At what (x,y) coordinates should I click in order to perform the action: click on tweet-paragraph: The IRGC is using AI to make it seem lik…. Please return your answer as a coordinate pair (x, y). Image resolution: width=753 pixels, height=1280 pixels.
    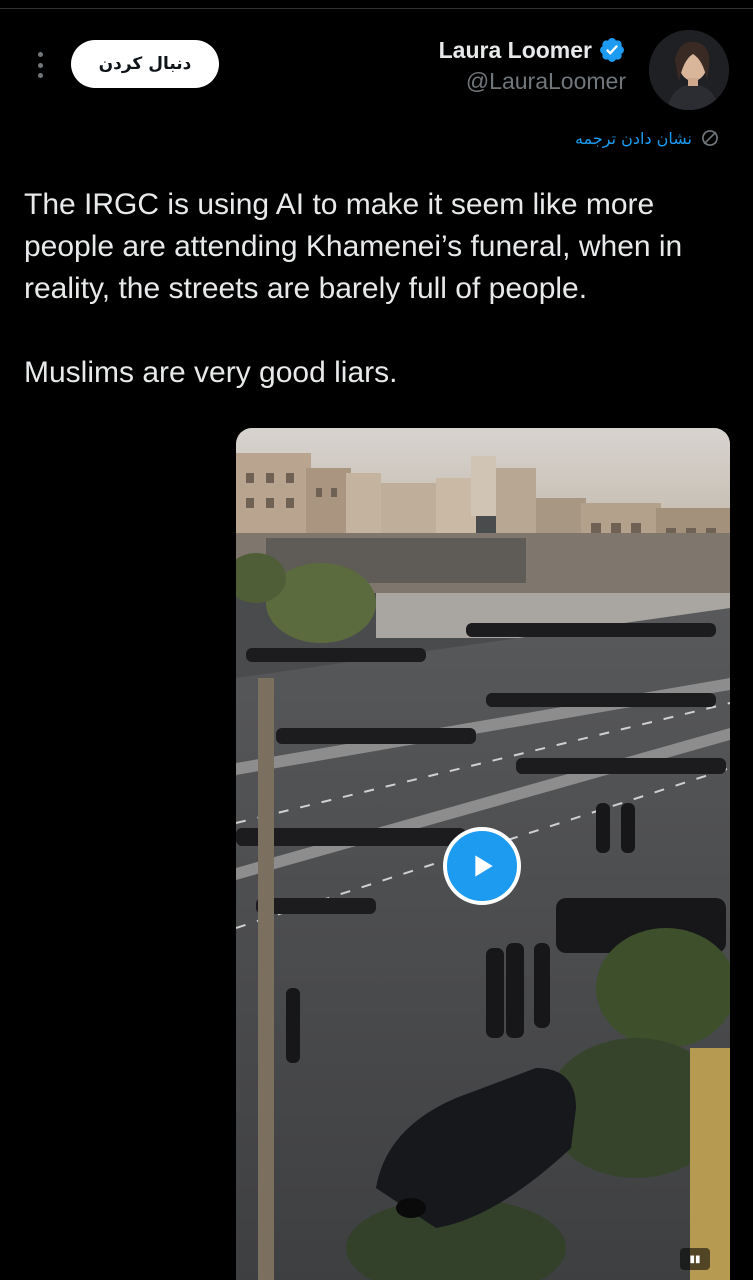
    Looking at the image, I should click on (353, 246).